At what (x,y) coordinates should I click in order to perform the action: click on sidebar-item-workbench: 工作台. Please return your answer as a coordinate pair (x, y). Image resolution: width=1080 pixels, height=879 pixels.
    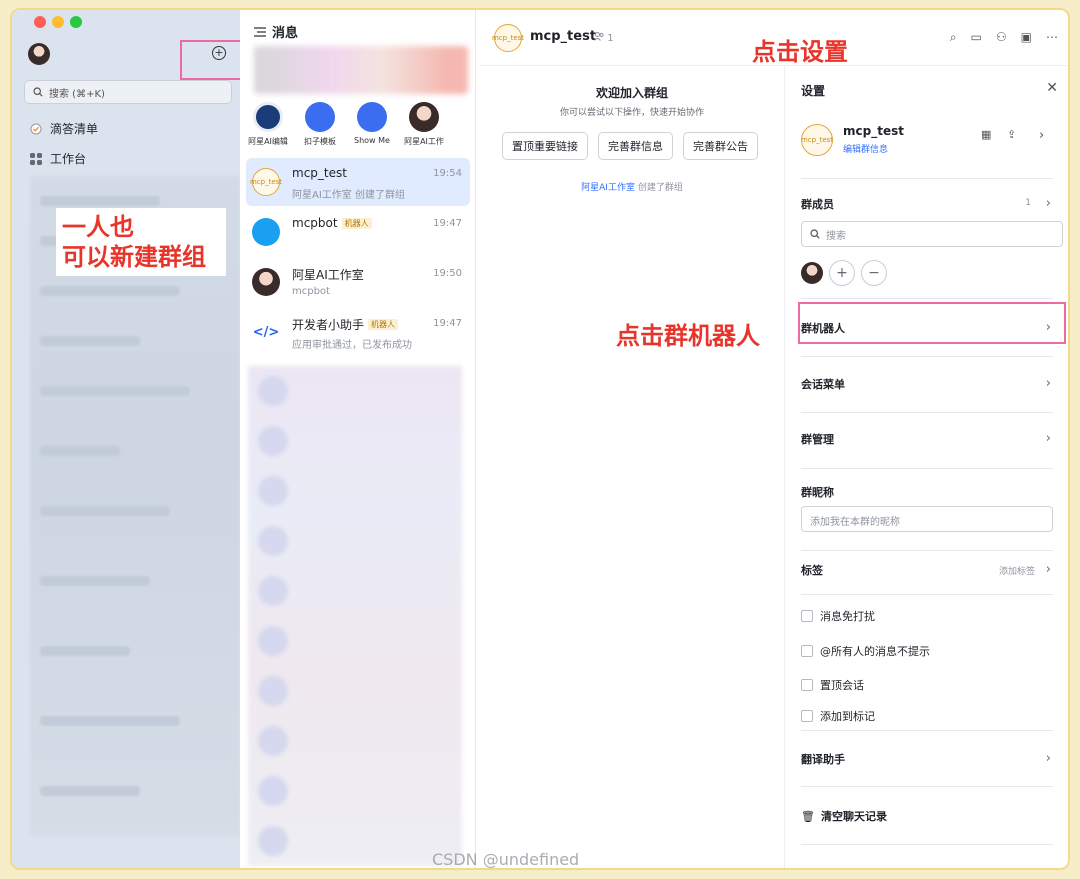
    Looking at the image, I should click on (58, 158).